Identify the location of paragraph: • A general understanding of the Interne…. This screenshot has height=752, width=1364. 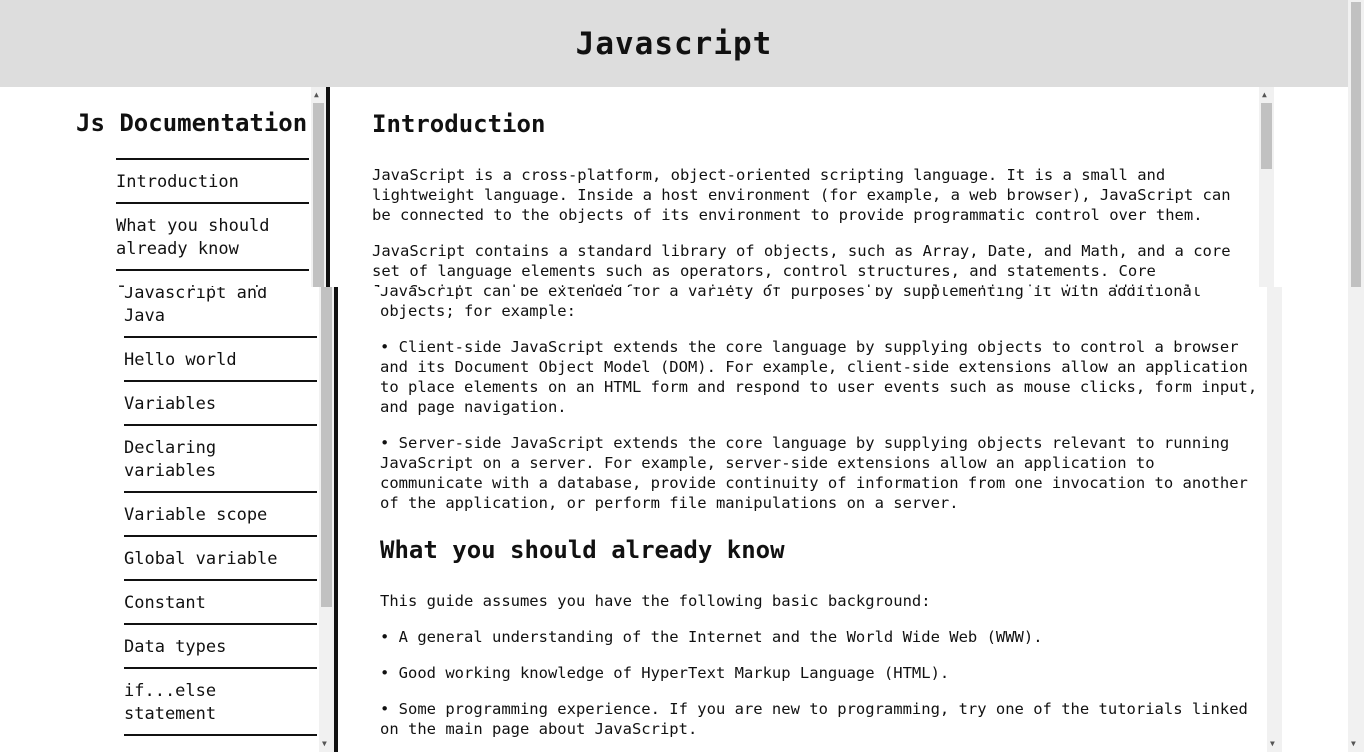
(711, 637).